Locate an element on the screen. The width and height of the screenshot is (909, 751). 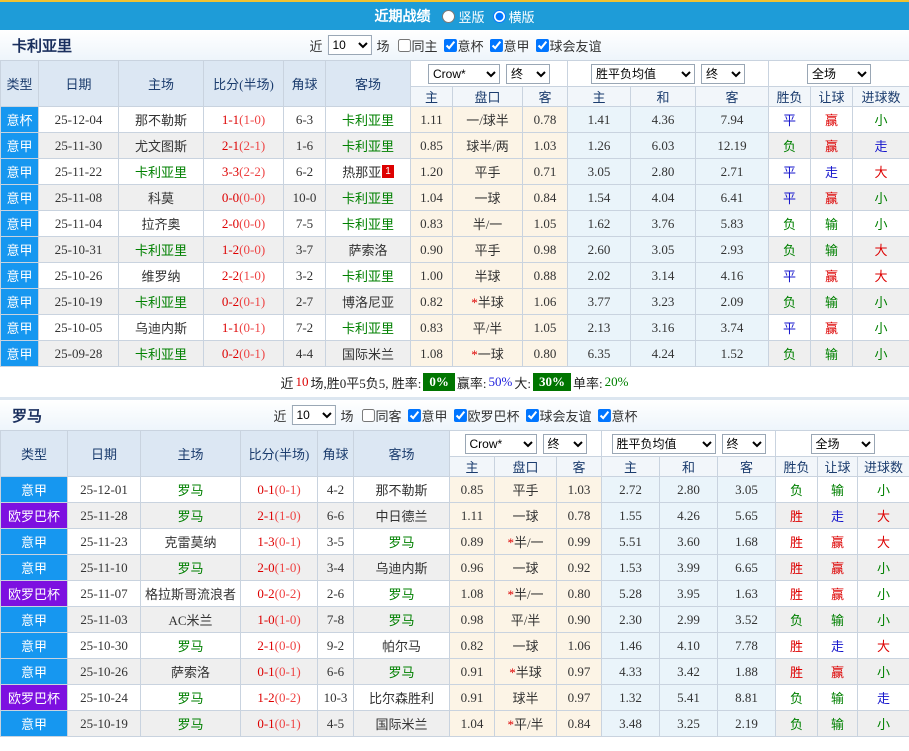
col-away-header: 客场 is located at coordinates (368, 83).